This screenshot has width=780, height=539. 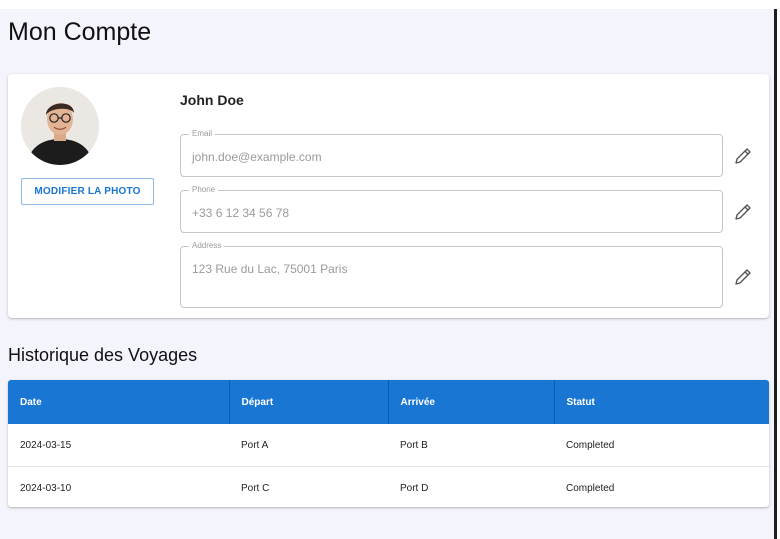 I want to click on avatar-image, so click(x=60, y=126).